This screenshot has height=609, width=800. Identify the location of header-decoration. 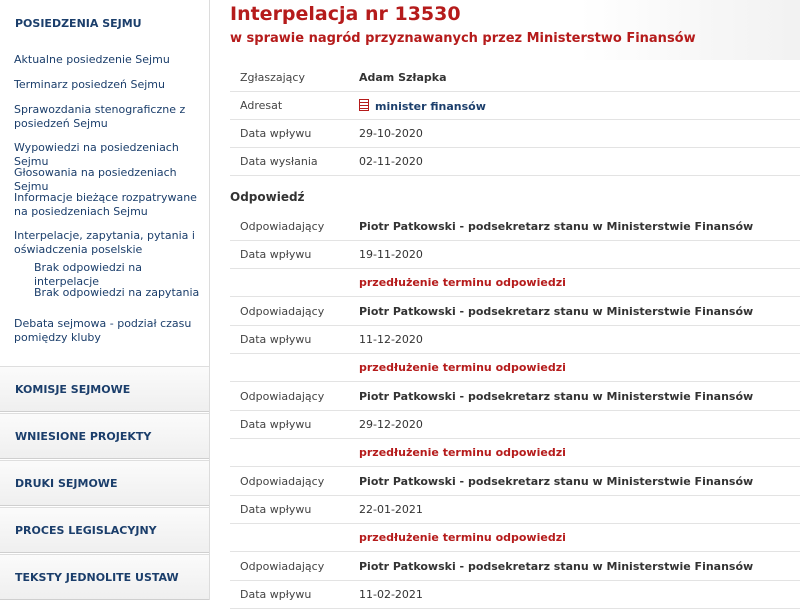
(690, 30).